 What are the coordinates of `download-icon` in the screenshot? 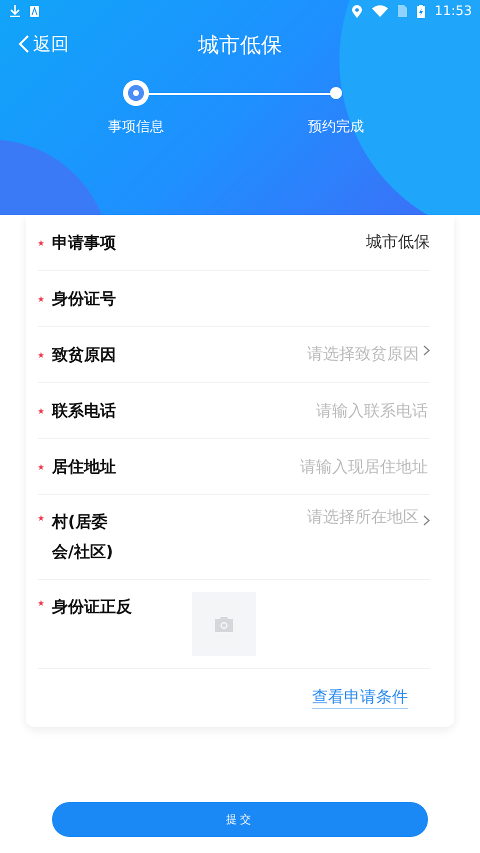 It's located at (15, 11).